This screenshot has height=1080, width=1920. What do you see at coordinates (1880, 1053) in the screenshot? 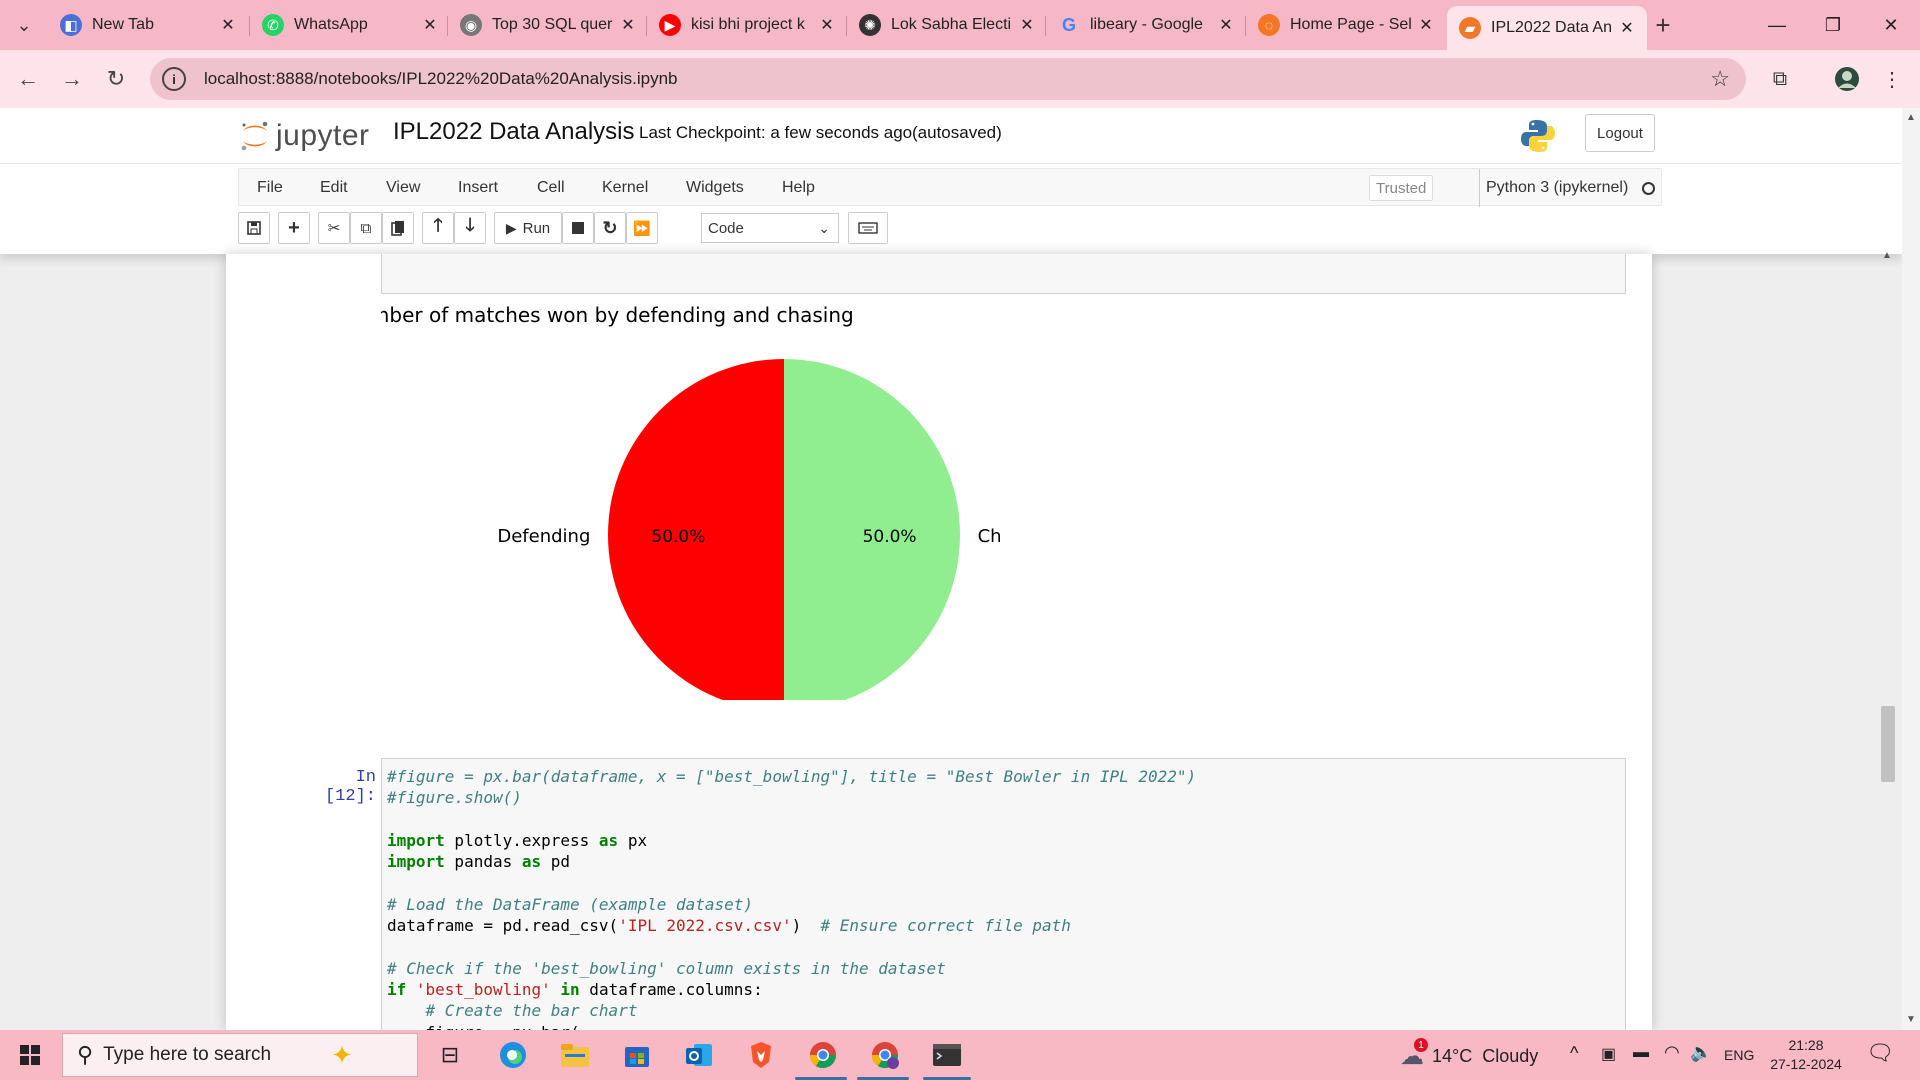
I see `notifications-icon: 🗨` at bounding box center [1880, 1053].